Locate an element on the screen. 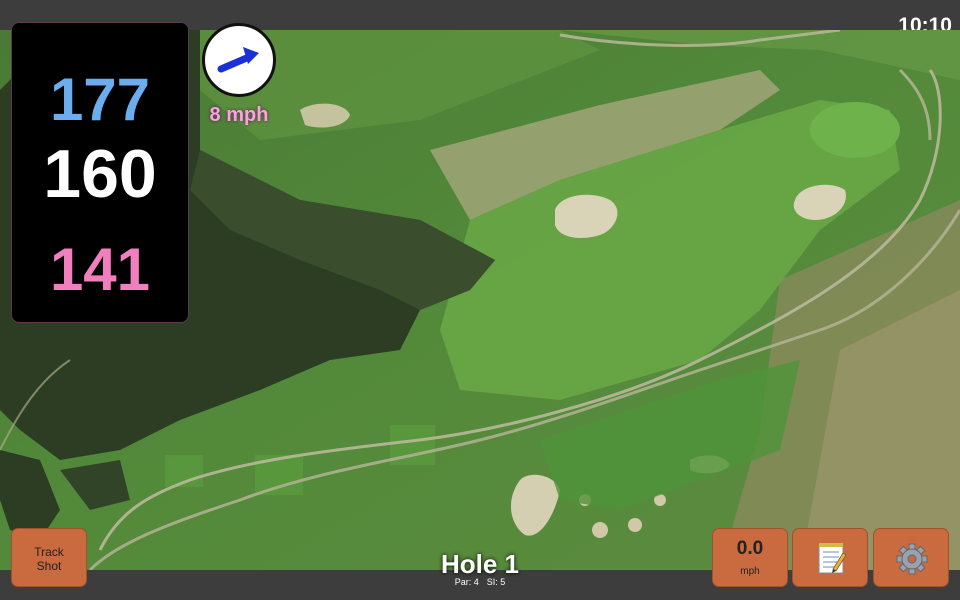 The image size is (960, 600). distance-panel: 177 160 141 is located at coordinates (100, 172).